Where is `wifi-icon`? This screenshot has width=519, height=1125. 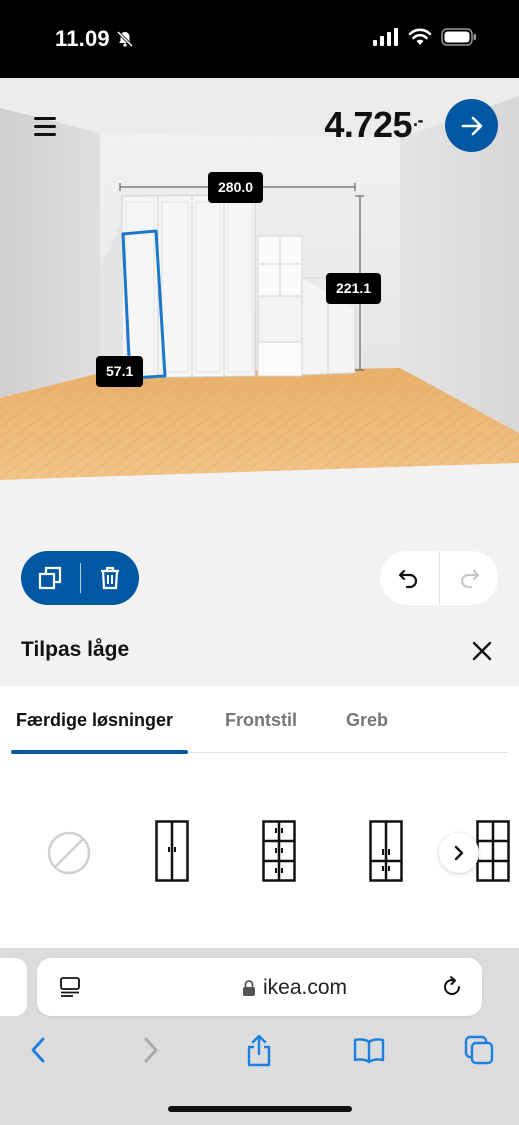
wifi-icon is located at coordinates (420, 36).